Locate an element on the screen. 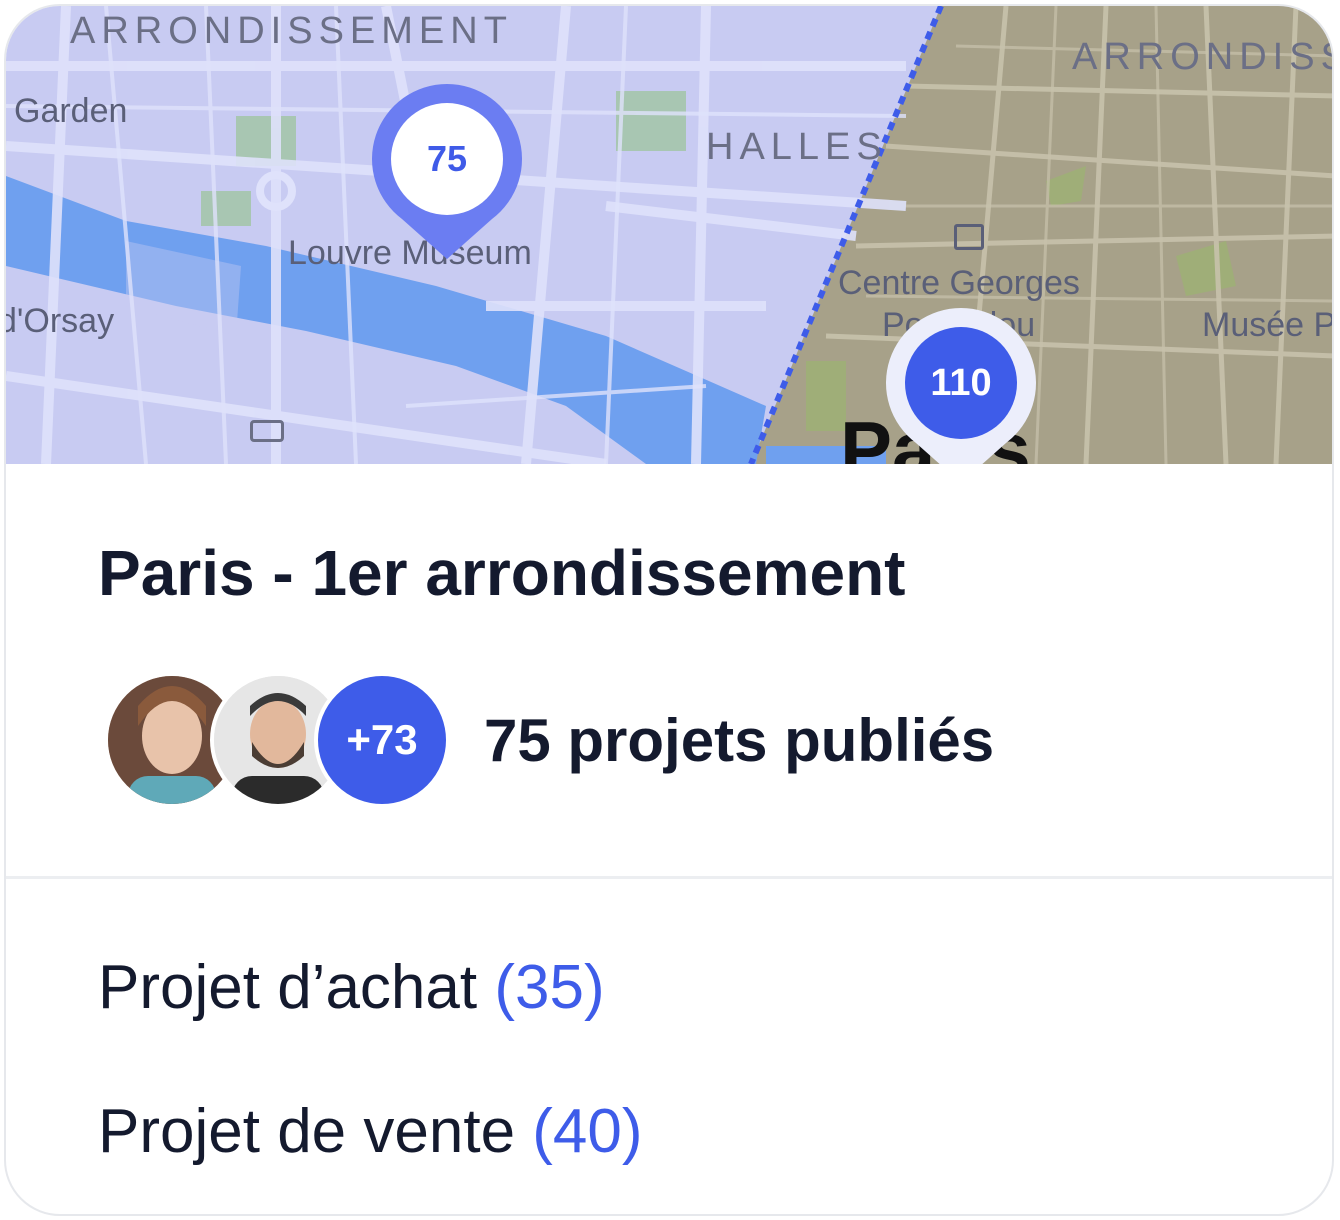  zone-title: Paris - 1er arrondissement is located at coordinates (502, 573).